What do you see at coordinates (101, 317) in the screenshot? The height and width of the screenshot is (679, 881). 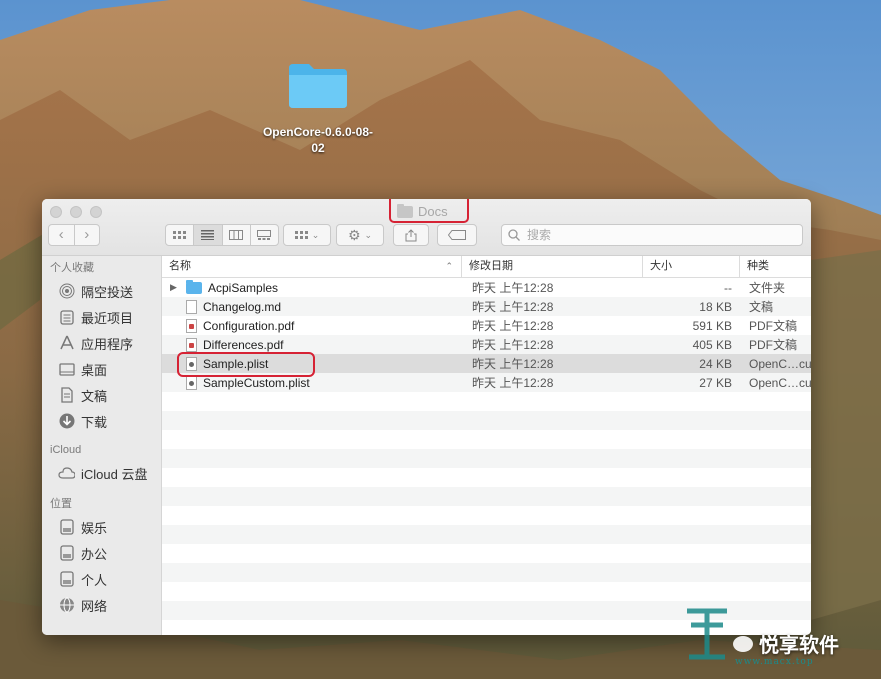 I see `sidebar-item-recents: 最近项目` at bounding box center [101, 317].